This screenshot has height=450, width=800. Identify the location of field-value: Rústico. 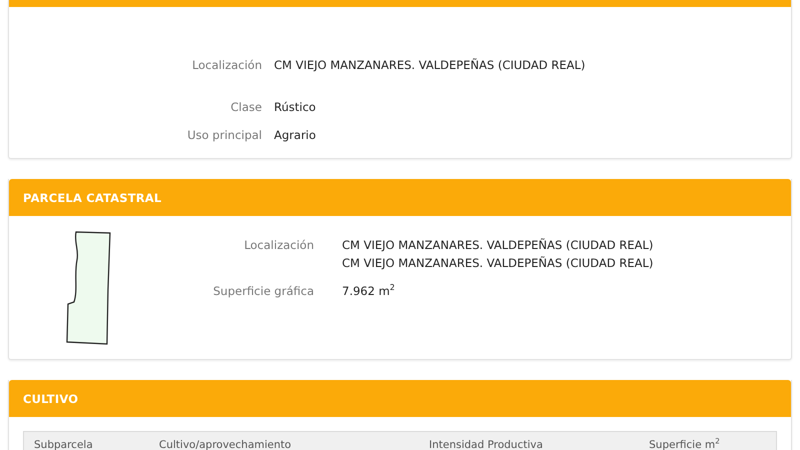
(295, 107).